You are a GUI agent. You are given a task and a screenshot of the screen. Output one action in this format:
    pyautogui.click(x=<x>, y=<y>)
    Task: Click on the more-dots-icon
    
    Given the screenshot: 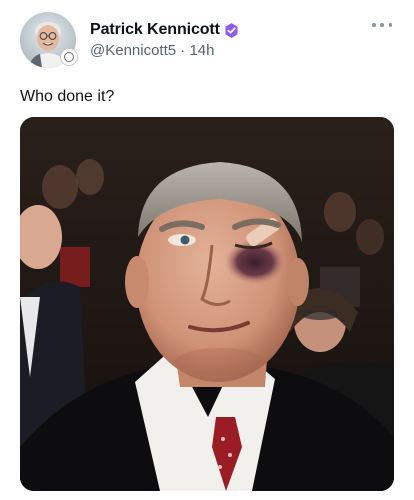 What is the action you would take?
    pyautogui.click(x=382, y=25)
    